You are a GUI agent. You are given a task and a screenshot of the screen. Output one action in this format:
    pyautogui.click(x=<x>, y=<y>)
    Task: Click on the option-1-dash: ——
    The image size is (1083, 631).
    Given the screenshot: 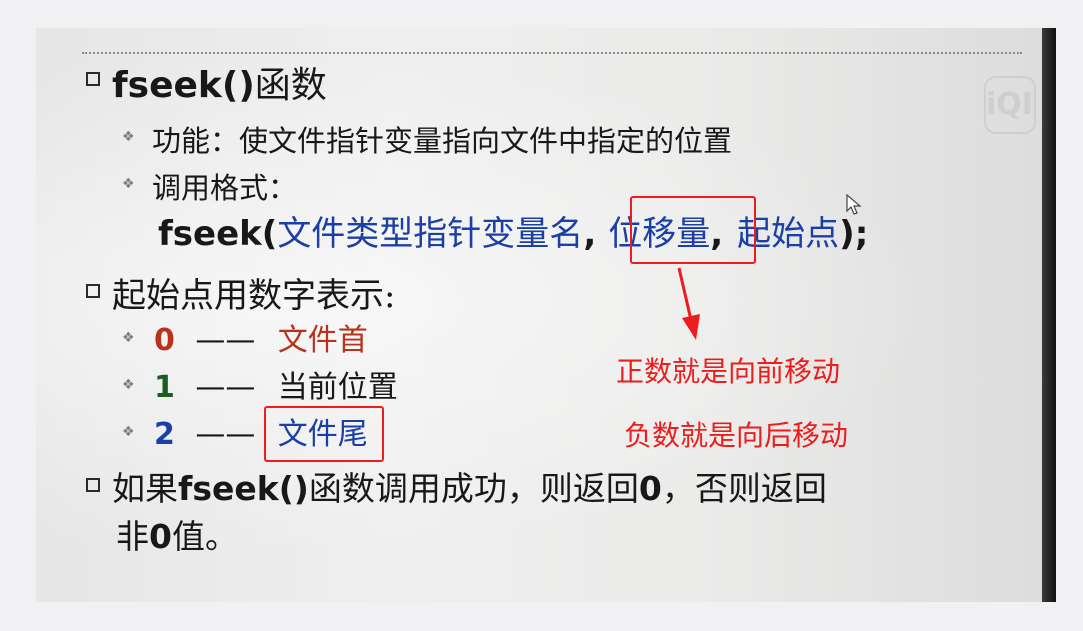 What is the action you would take?
    pyautogui.click(x=225, y=387)
    